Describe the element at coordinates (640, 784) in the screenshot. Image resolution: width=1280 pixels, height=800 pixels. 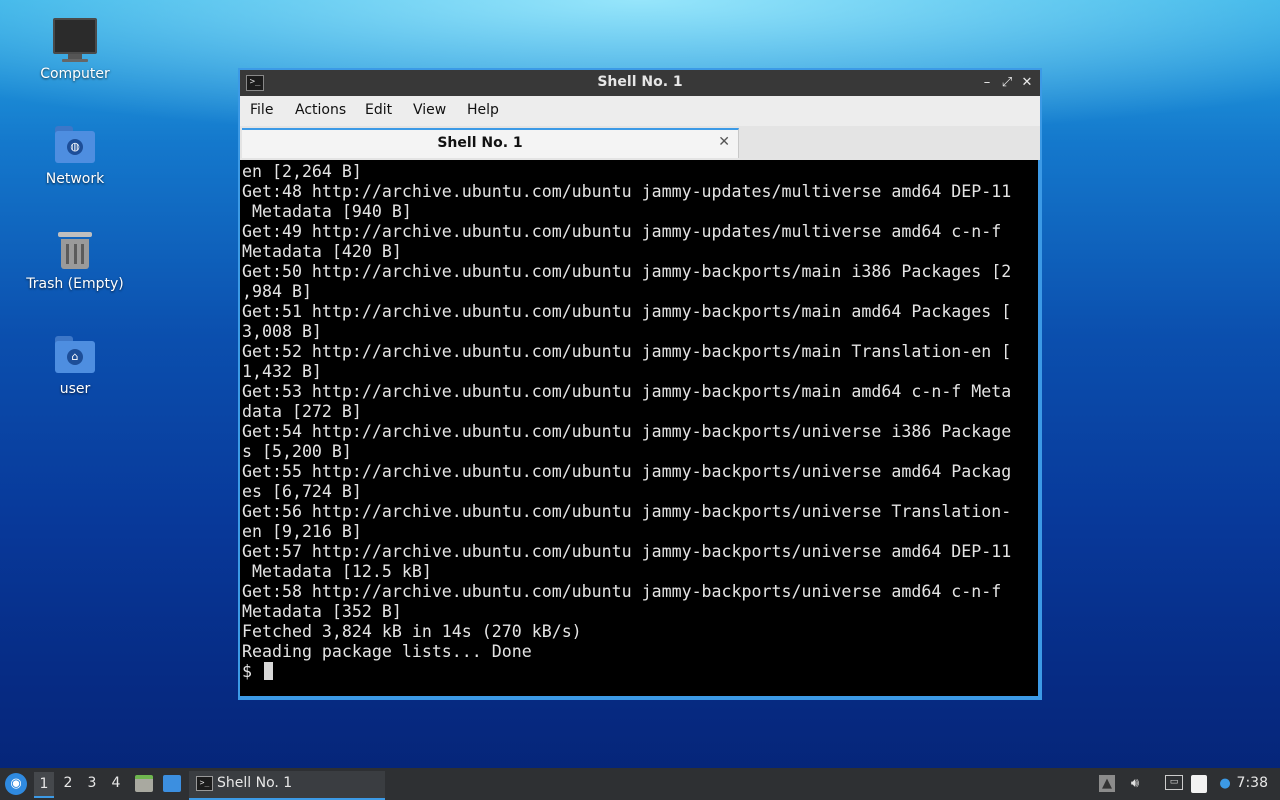
I see `taskbar: ◉ 1 2 3 4 >_ Shell No. 1 ▲ 🔊︎ ▭ ● 7:38` at that location.